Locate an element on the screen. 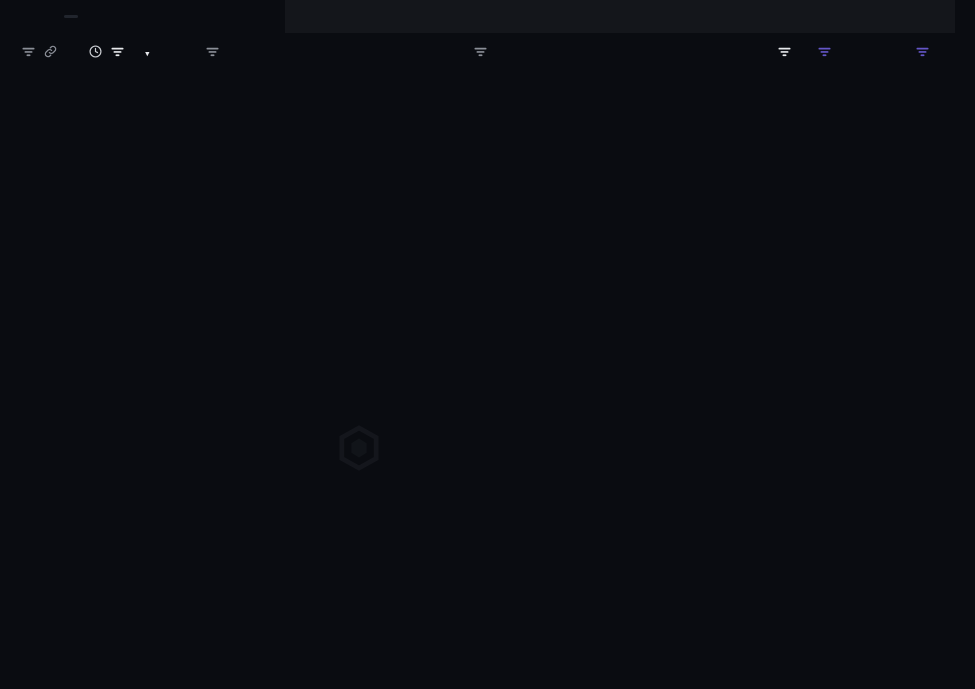 This screenshot has height=689, width=975. header-to is located at coordinates (609, 53).